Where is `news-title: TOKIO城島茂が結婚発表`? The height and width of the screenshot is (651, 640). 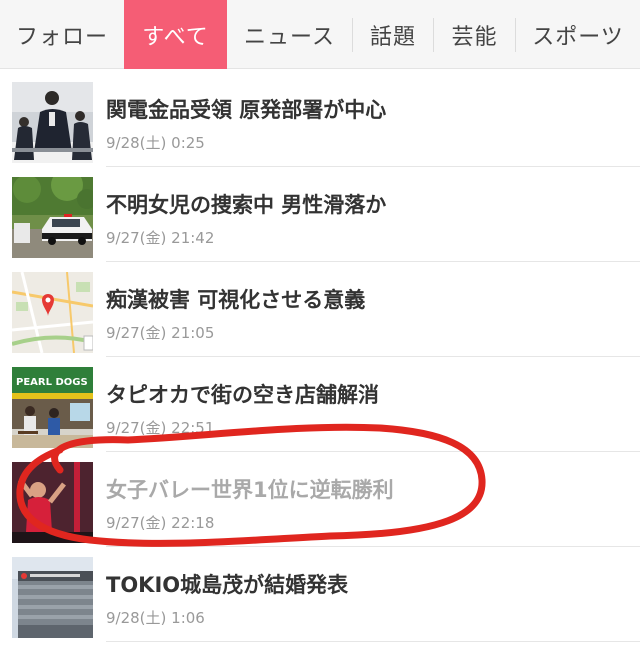
news-title: TOKIO城島茂が結婚発表 is located at coordinates (227, 585).